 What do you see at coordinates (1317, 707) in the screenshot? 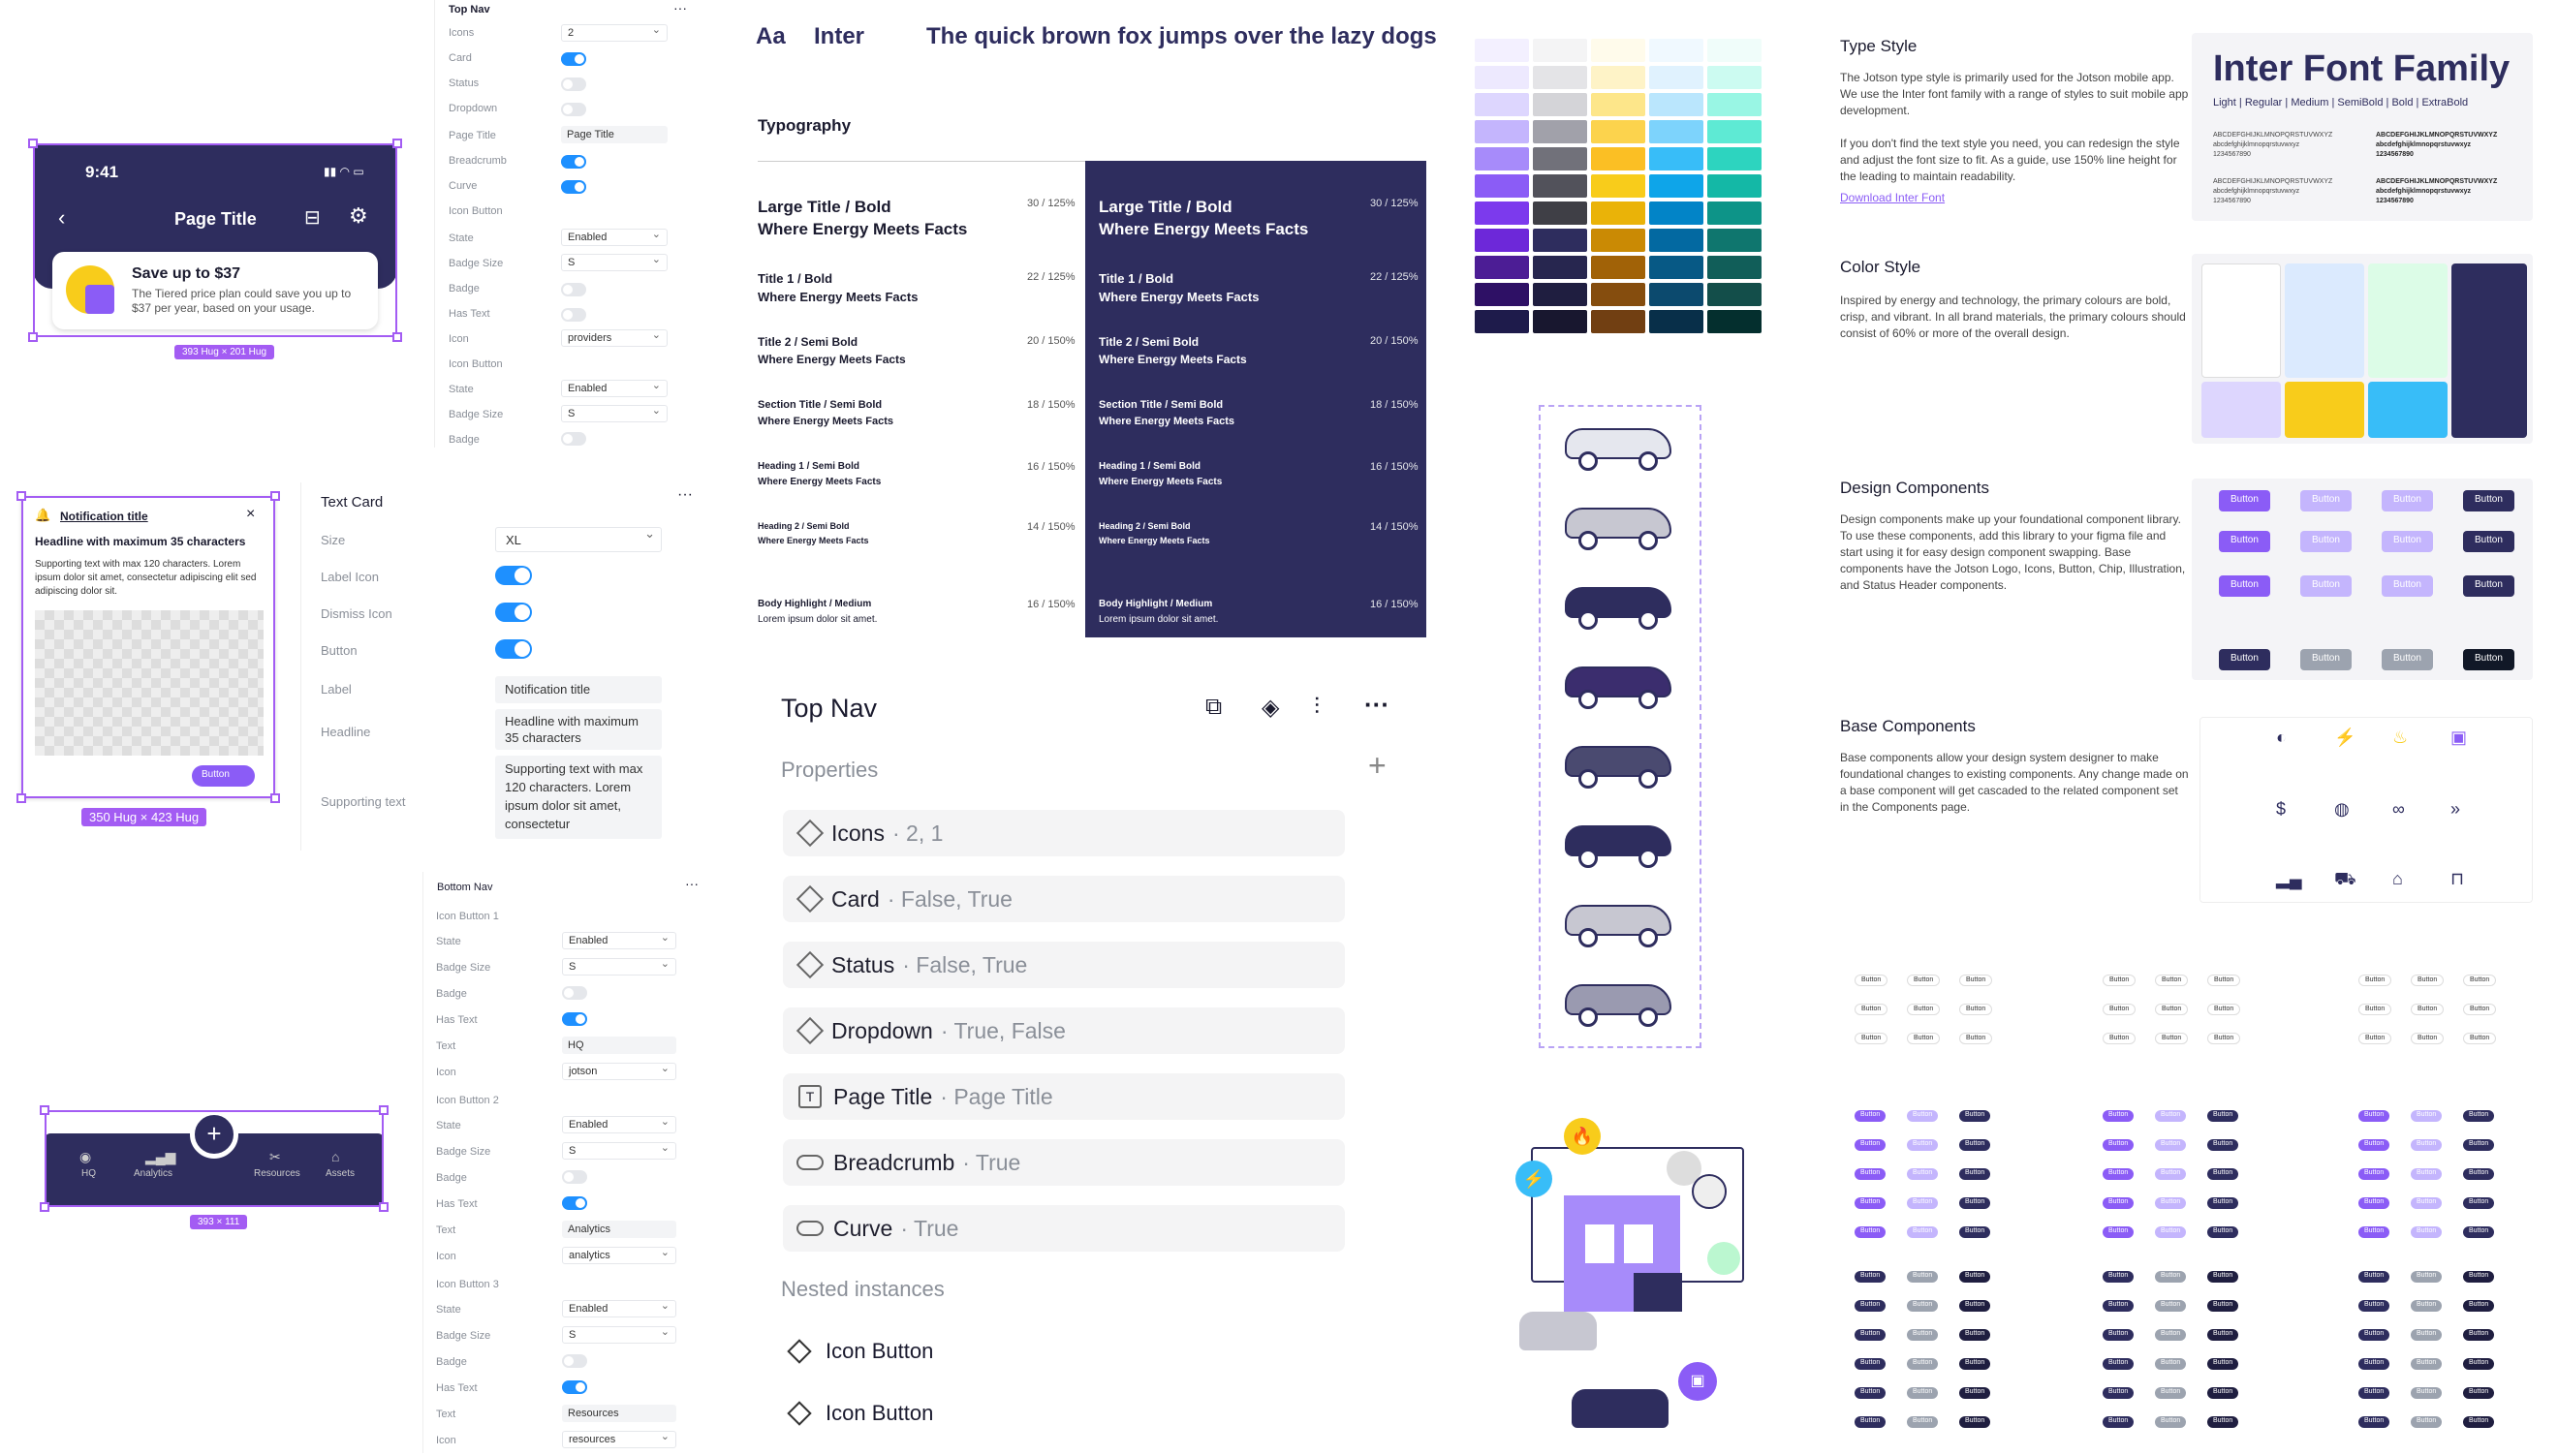
I see `sliders-icon: ⫶` at bounding box center [1317, 707].